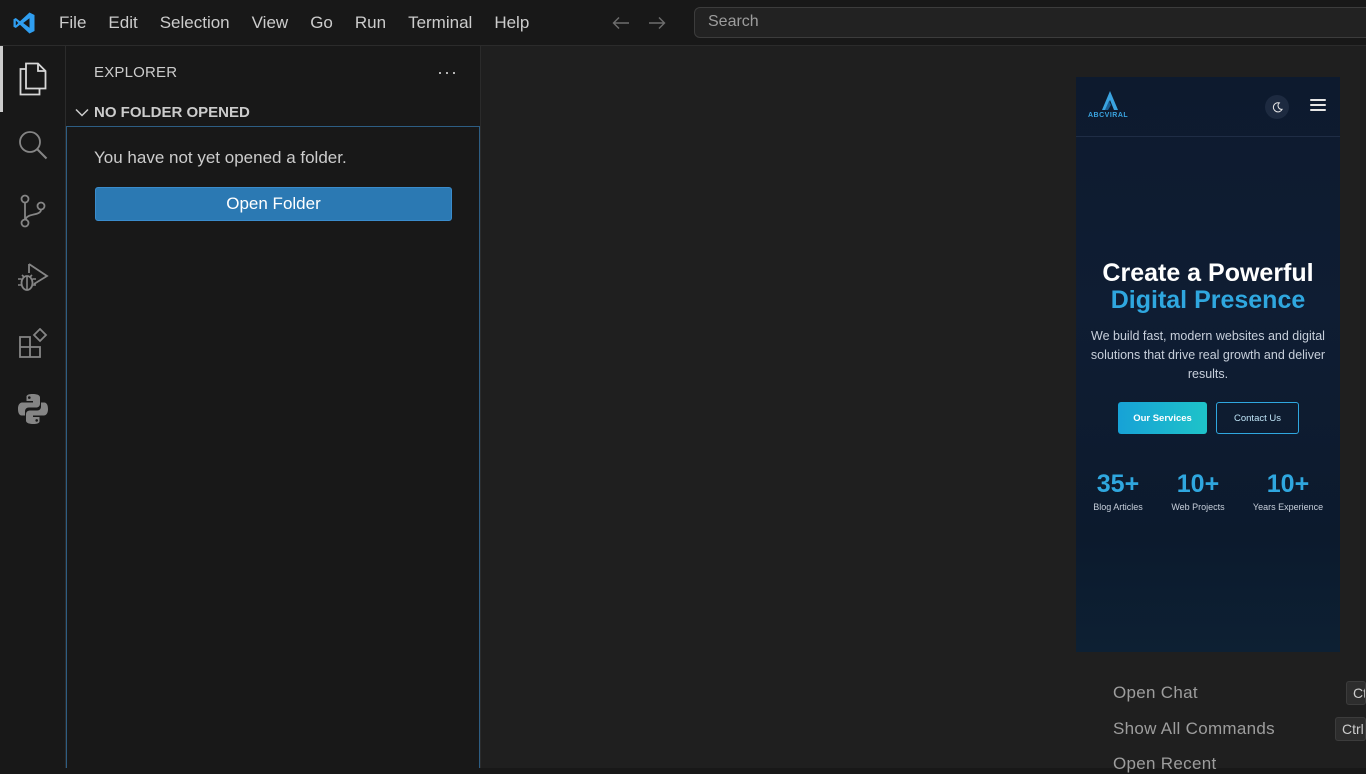  I want to click on command-center-search: Search, so click(1030, 22).